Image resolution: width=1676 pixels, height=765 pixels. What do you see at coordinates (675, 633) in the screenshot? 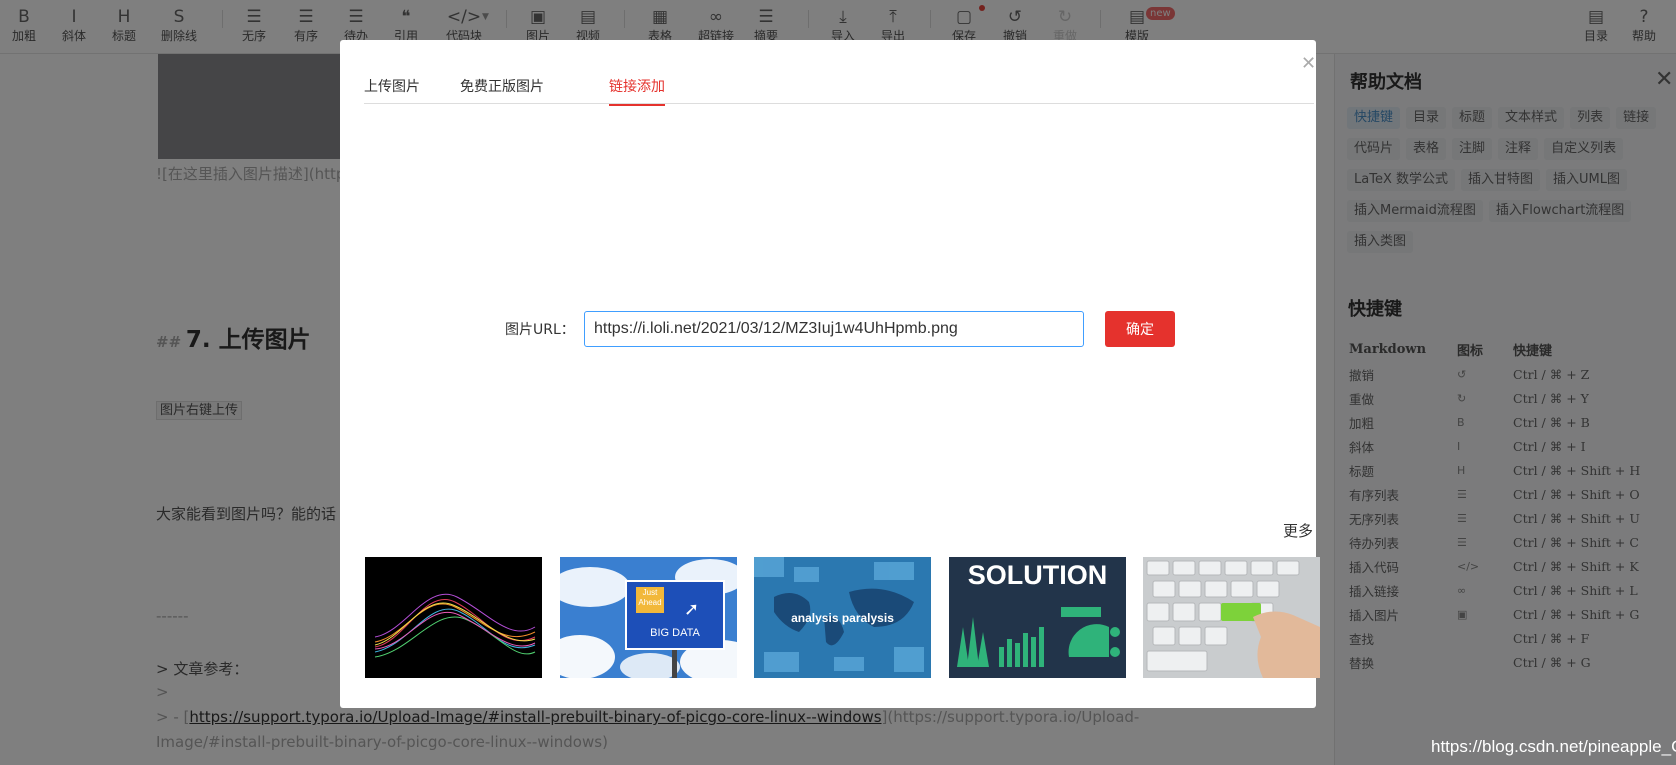
I see `sign-bottom-text: BIG DATA` at bounding box center [675, 633].